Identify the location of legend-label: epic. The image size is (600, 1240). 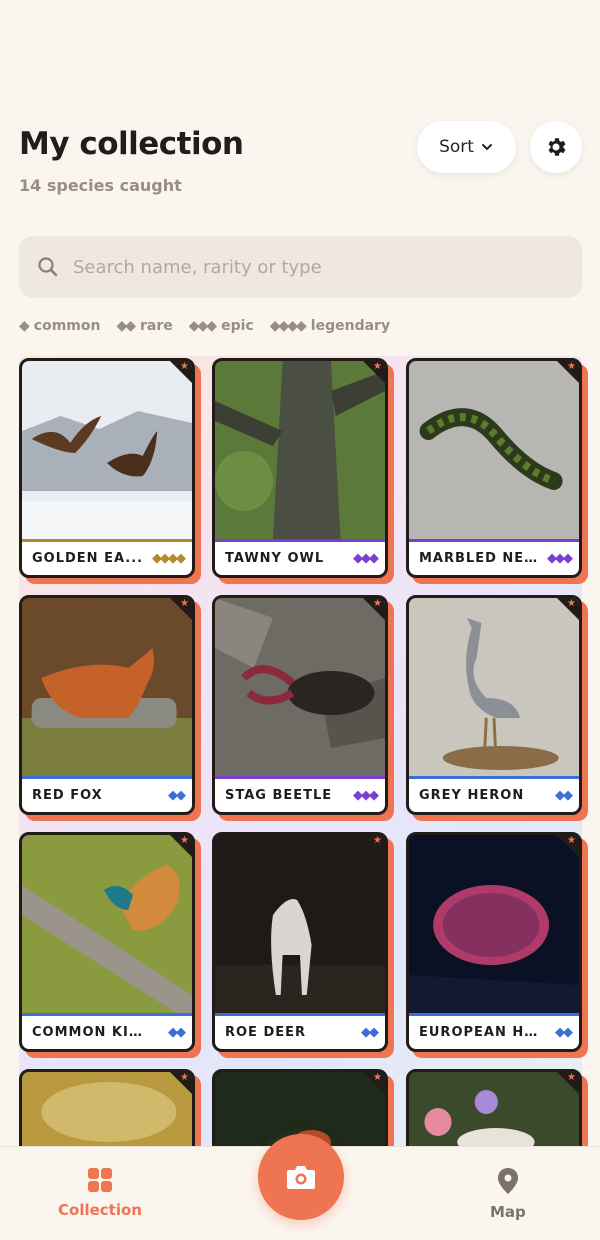
(237, 326).